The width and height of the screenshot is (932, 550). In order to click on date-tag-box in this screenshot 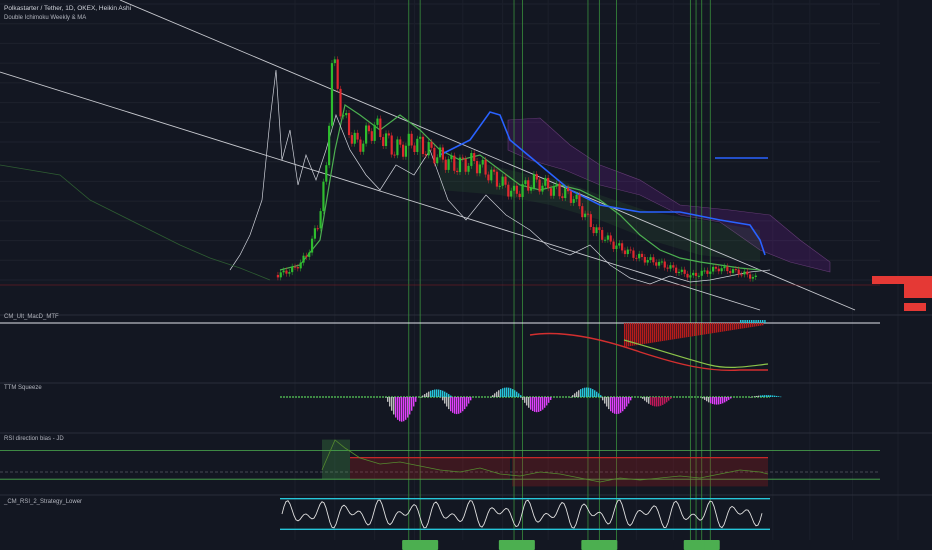, I will do `click(516, 545)`.